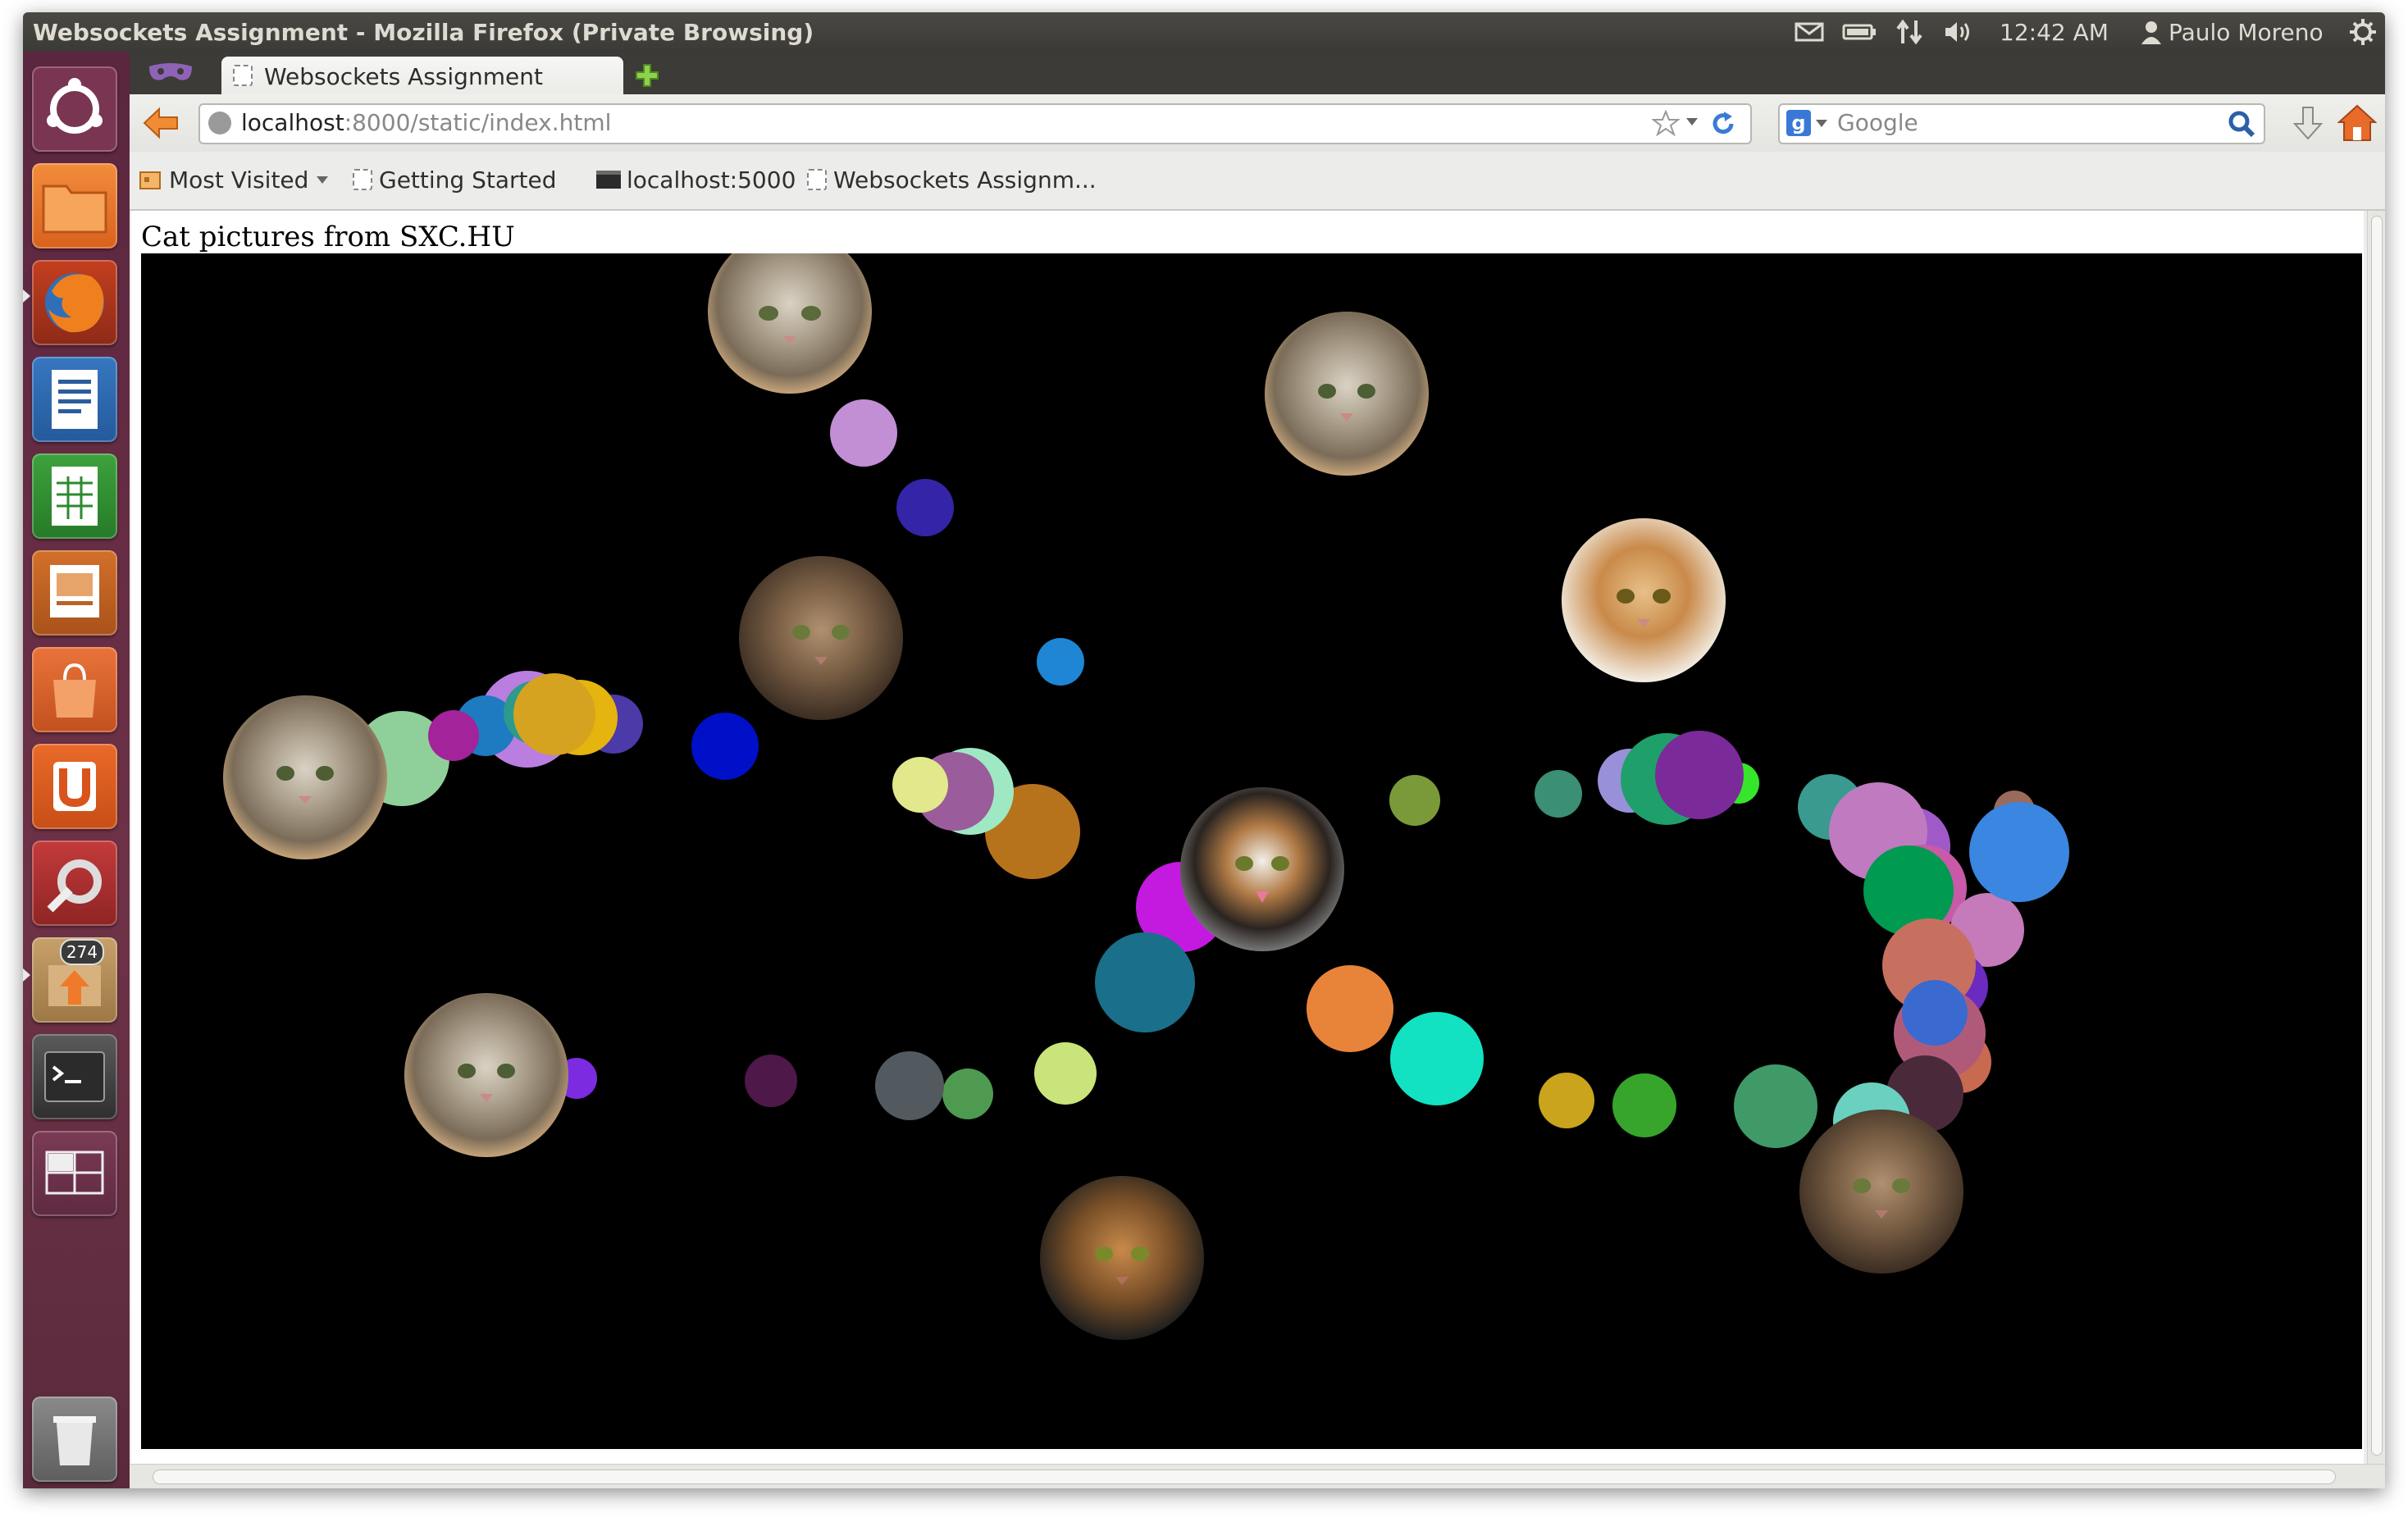 The width and height of the screenshot is (2408, 1522). Describe the element at coordinates (323, 180) in the screenshot. I see `chevron-down-icon` at that location.